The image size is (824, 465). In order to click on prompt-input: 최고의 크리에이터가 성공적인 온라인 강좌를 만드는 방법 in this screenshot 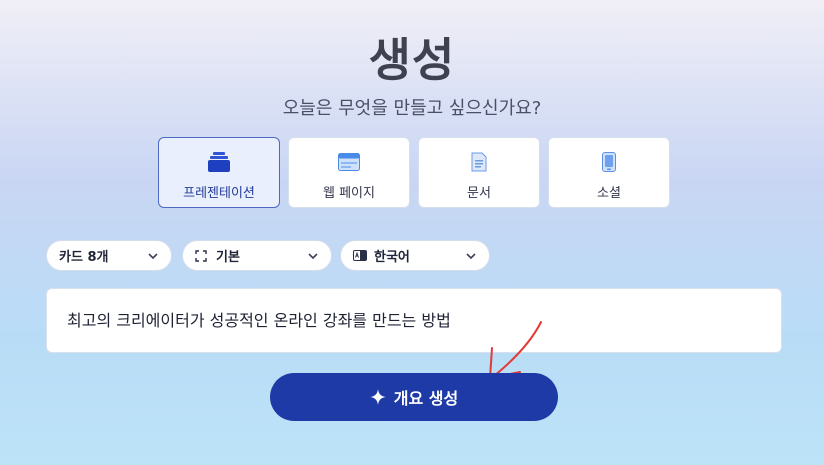, I will do `click(414, 320)`.